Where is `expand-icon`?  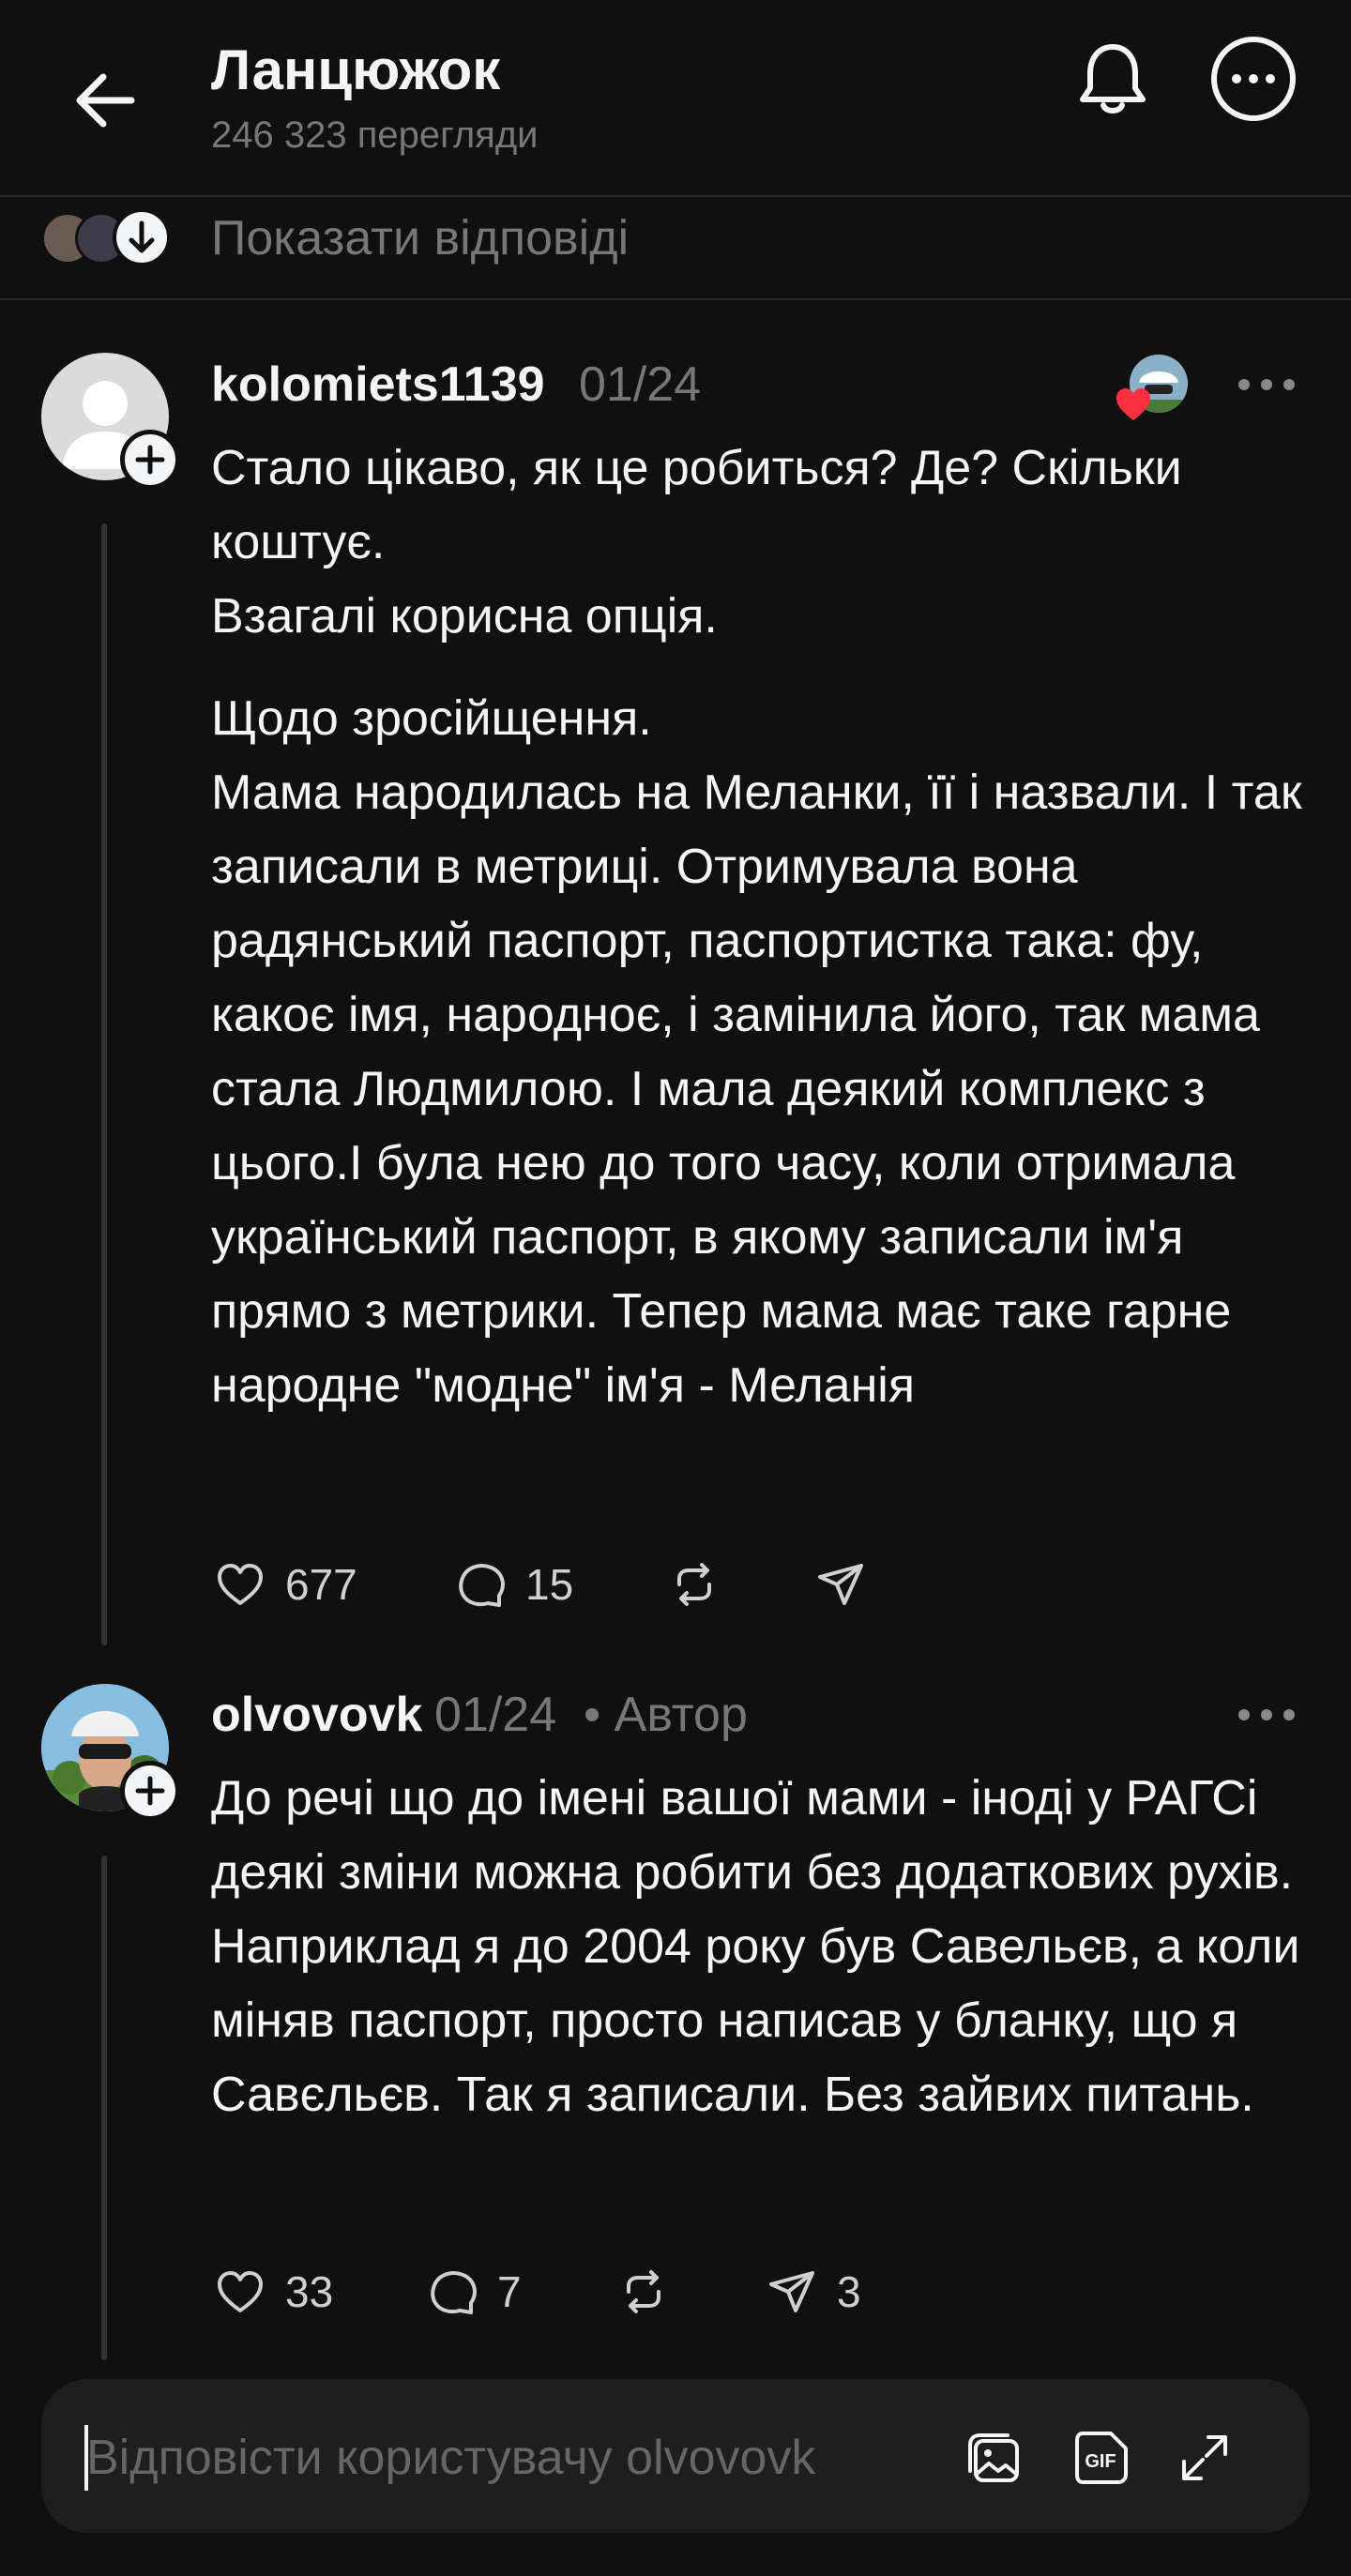 expand-icon is located at coordinates (1205, 2457).